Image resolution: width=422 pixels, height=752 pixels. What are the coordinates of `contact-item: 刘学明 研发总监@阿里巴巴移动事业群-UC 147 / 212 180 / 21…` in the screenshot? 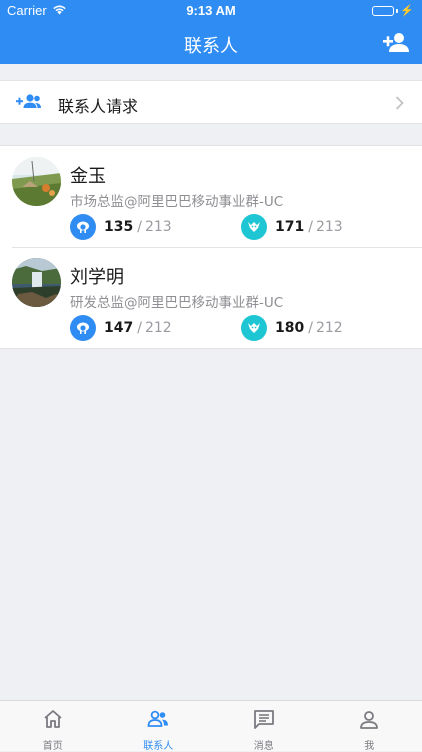 It's located at (211, 297).